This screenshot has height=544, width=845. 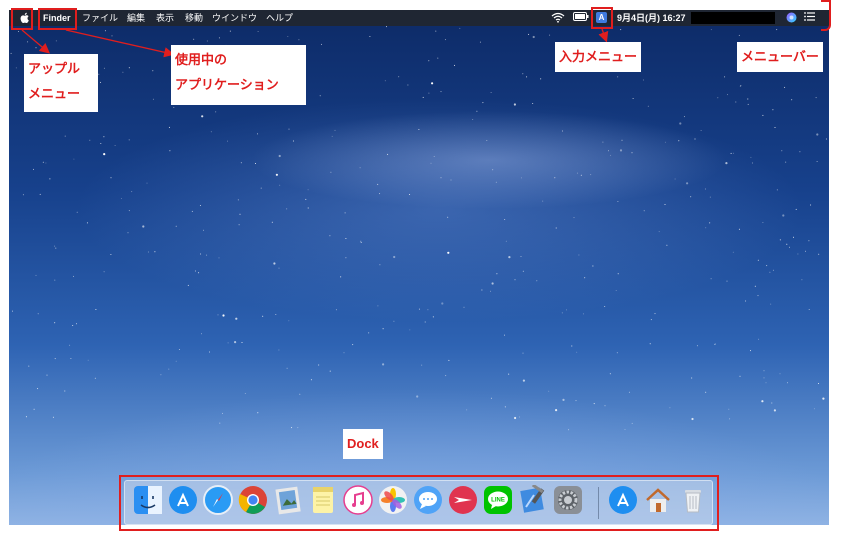 I want to click on wifi-icon, so click(x=558, y=17).